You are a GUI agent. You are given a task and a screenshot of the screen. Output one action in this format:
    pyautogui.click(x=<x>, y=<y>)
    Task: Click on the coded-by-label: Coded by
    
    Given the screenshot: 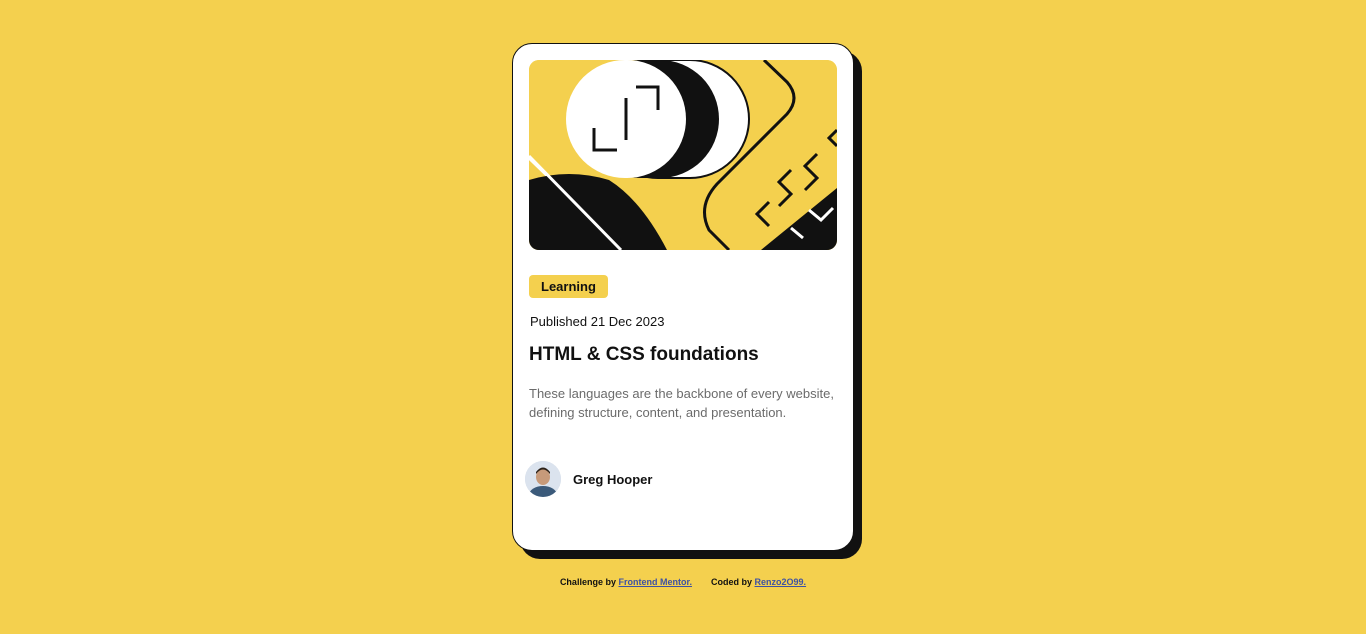 What is the action you would take?
    pyautogui.click(x=732, y=582)
    